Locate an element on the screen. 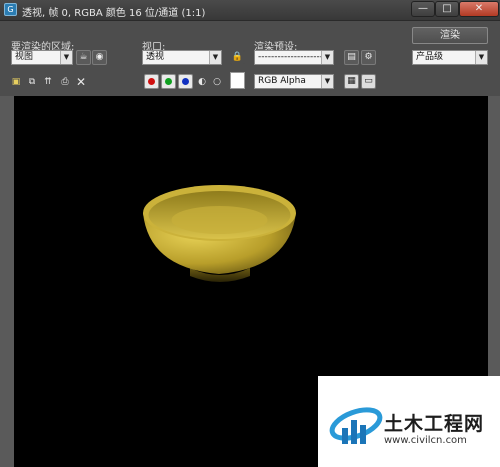 This screenshot has height=467, width=500. minimize-button: — is located at coordinates (423, 9).